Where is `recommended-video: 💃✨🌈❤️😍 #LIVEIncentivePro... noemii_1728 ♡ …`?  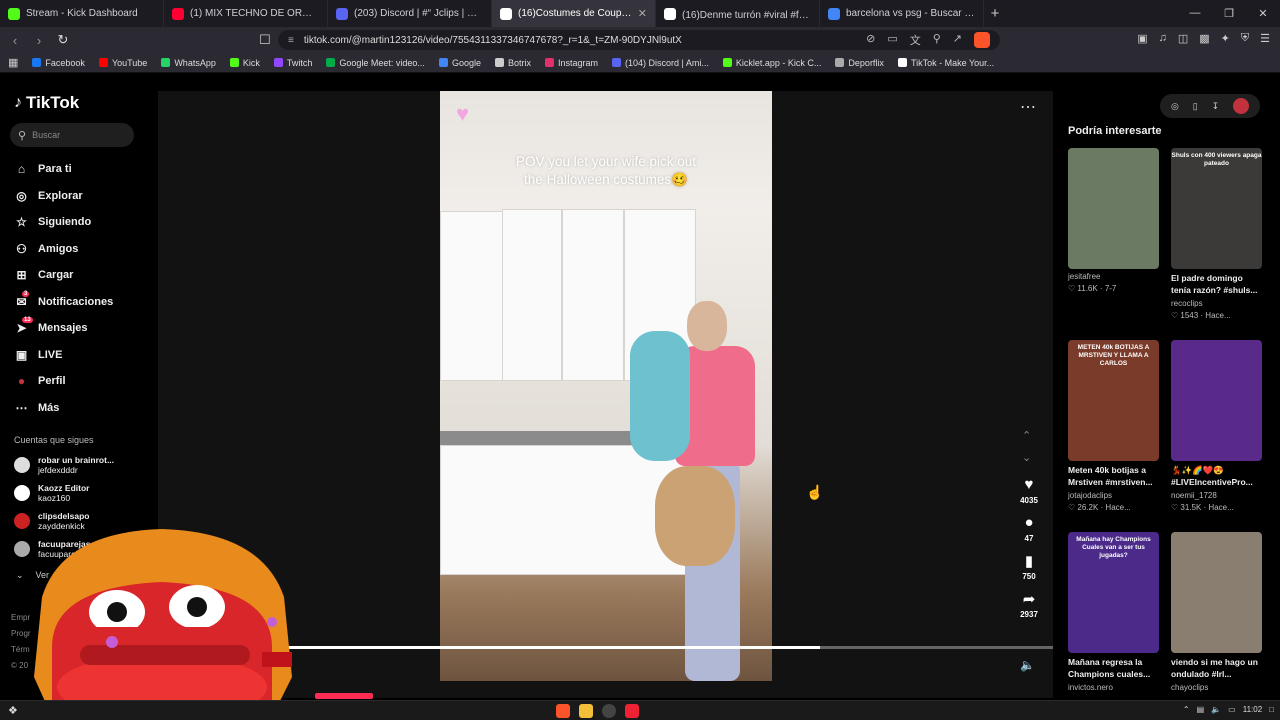
recommended-video: 💃✨🌈❤️😍 #LIVEIncentivePro... noemii_1728 ♡ … is located at coordinates (1217, 426).